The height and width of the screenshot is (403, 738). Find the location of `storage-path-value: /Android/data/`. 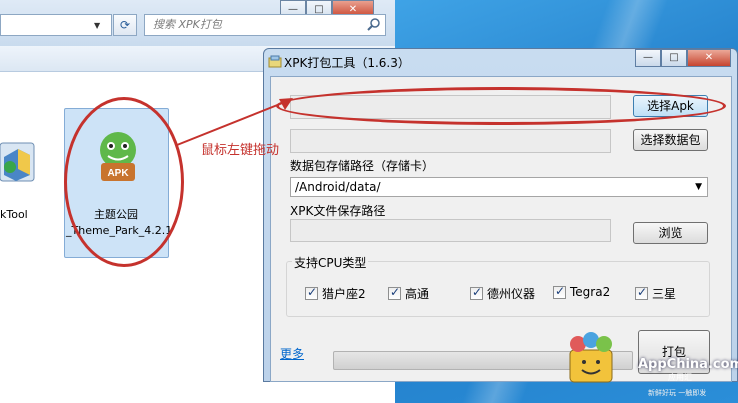

storage-path-value: /Android/data/ is located at coordinates (338, 187).